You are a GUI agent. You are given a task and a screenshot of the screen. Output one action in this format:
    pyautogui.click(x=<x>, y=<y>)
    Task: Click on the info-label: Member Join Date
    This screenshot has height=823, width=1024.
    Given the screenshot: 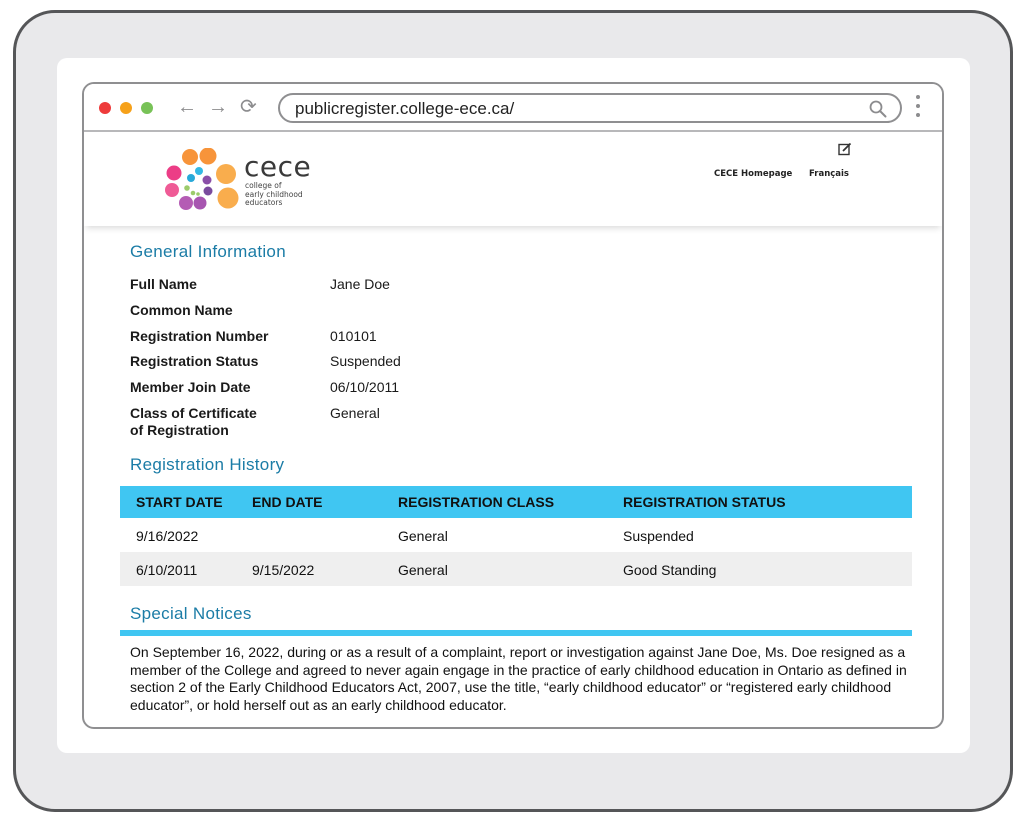 What is the action you would take?
    pyautogui.click(x=190, y=387)
    